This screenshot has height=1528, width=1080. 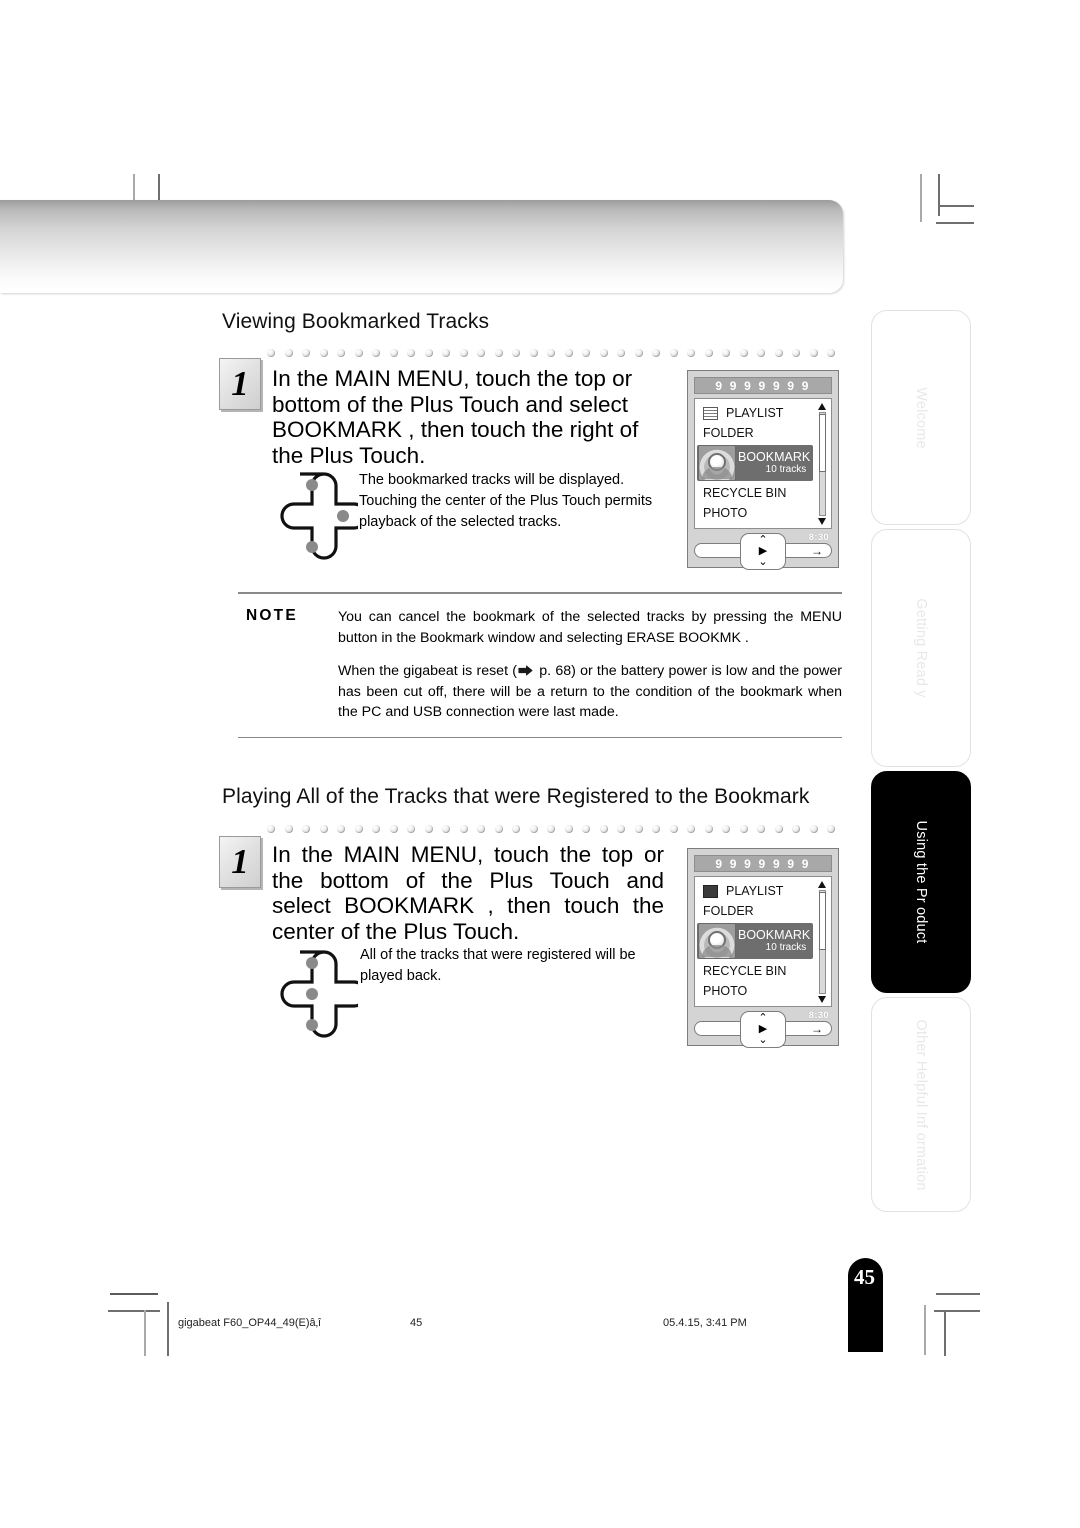 I want to click on playlist-icon, so click(x=710, y=891).